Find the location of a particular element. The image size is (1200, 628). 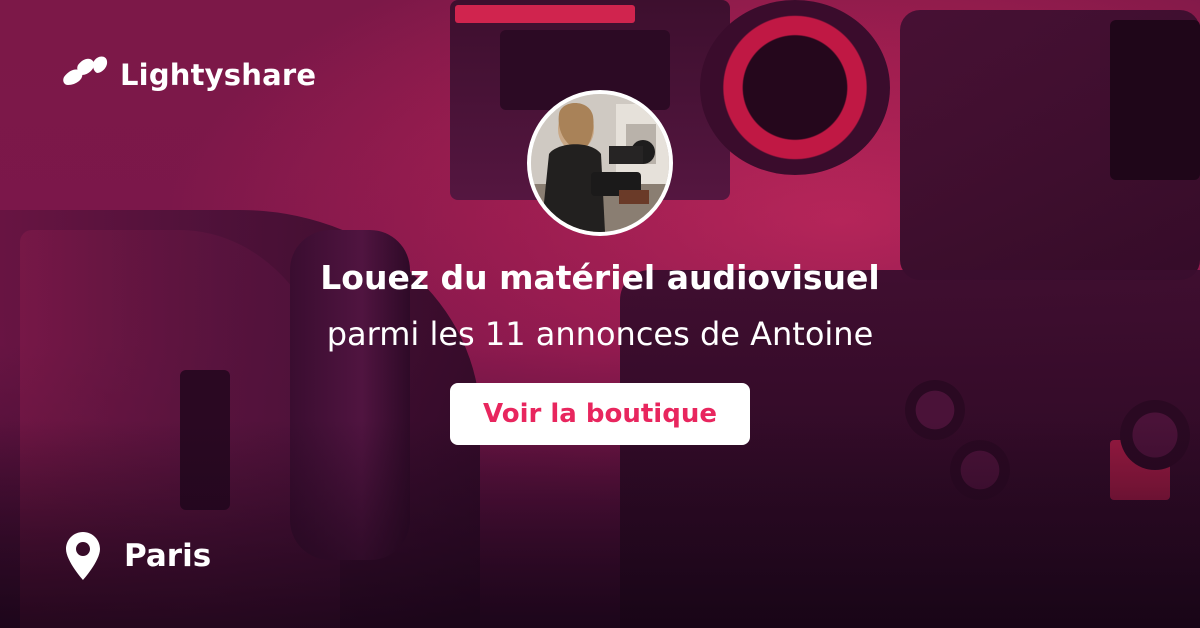

monitor-shape is located at coordinates (1155, 100).